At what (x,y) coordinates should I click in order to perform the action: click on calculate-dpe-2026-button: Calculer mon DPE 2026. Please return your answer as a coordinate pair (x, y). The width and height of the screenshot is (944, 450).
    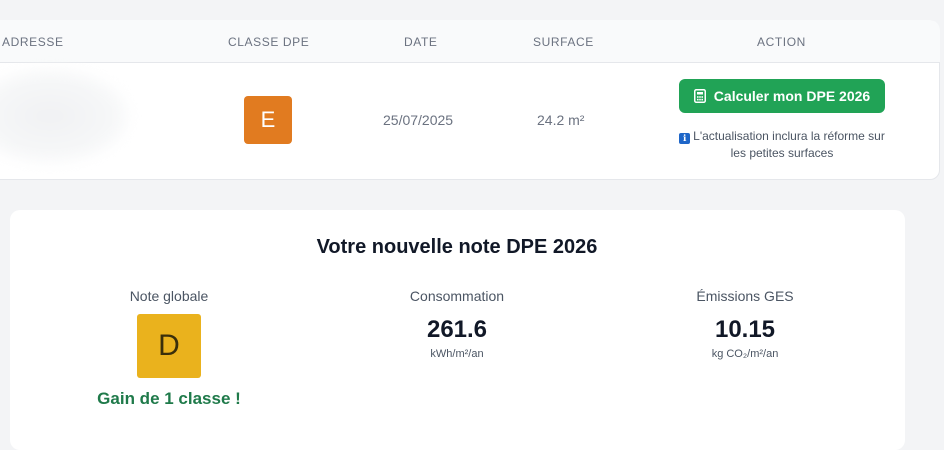
    Looking at the image, I should click on (782, 96).